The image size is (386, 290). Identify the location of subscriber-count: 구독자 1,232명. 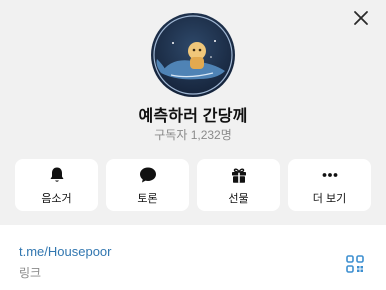
(193, 135).